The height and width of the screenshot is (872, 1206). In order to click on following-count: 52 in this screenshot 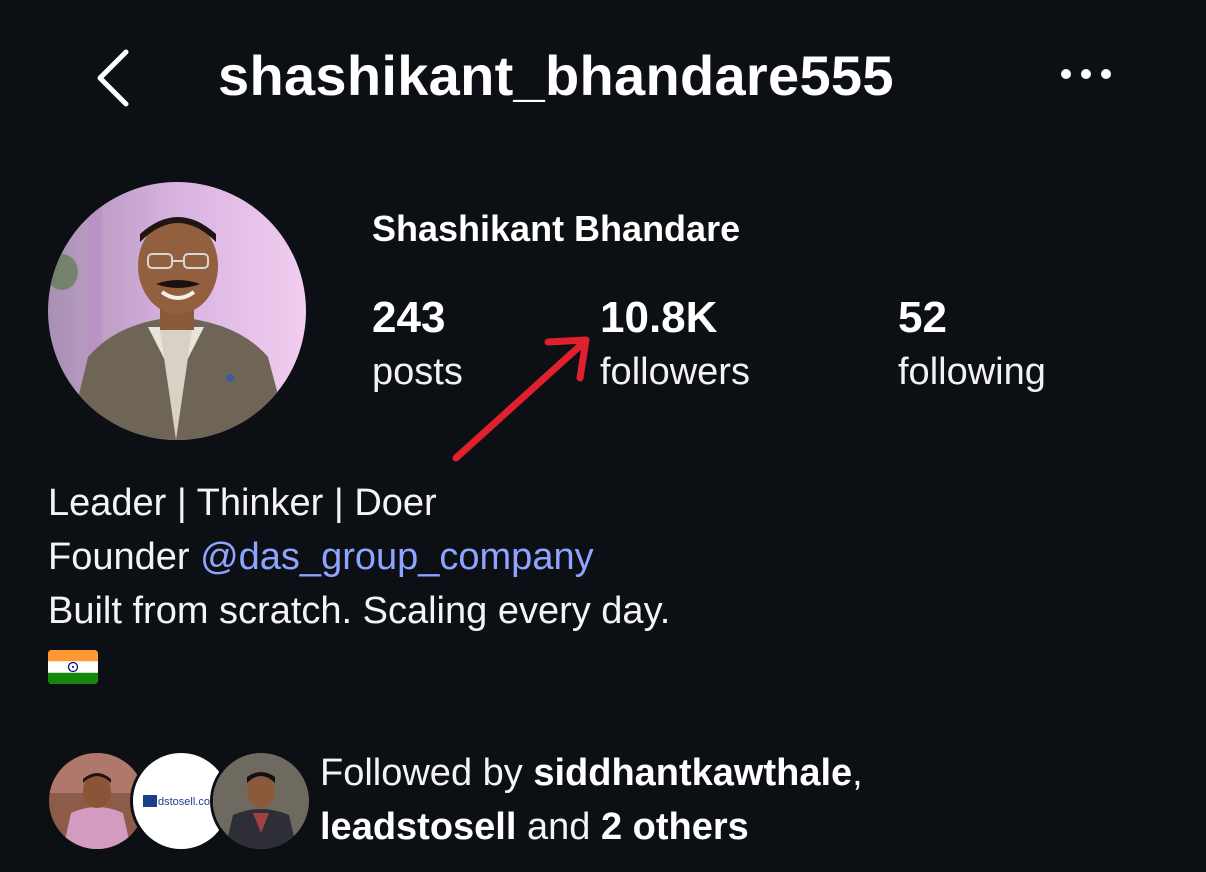, I will do `click(922, 317)`.